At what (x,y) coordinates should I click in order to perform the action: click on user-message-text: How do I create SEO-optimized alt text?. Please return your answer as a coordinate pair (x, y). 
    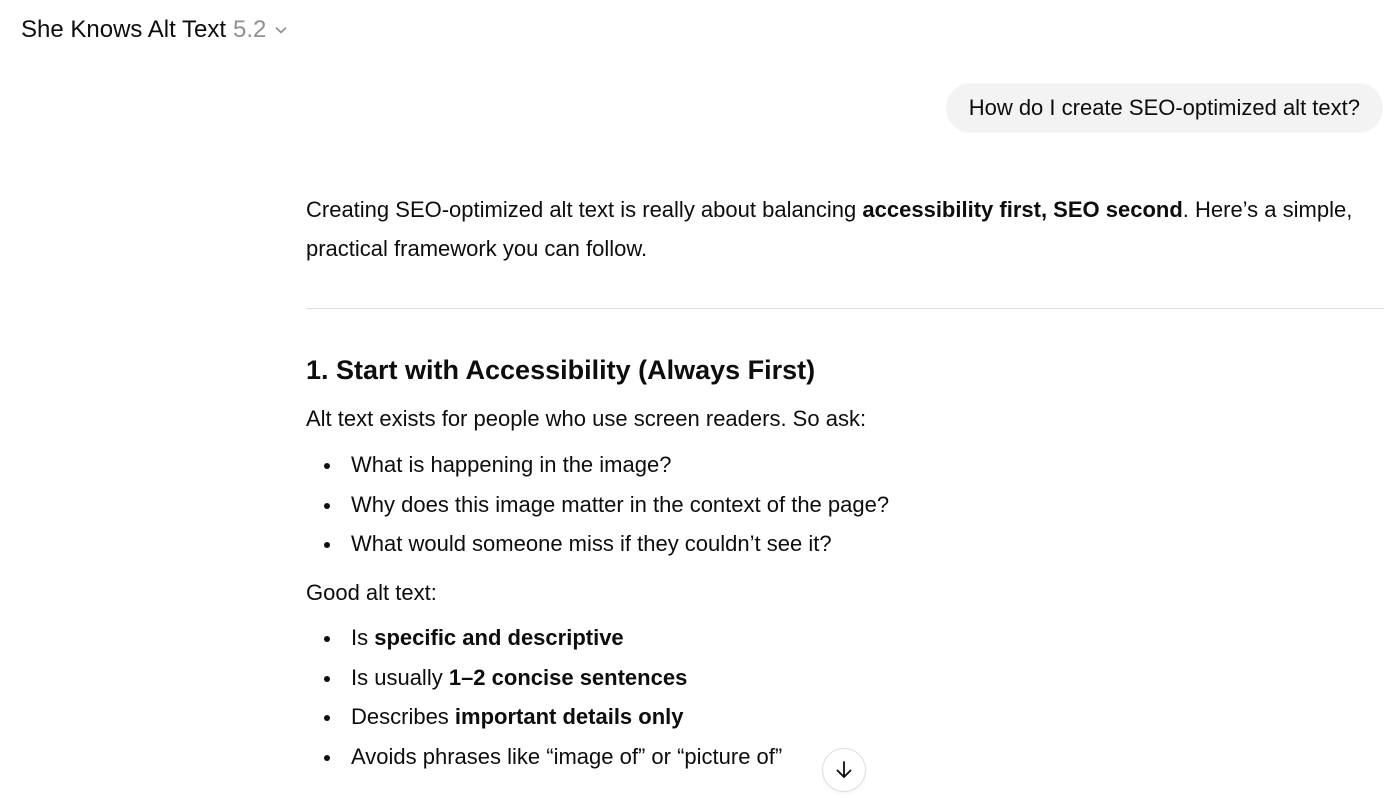
    Looking at the image, I should click on (1164, 107).